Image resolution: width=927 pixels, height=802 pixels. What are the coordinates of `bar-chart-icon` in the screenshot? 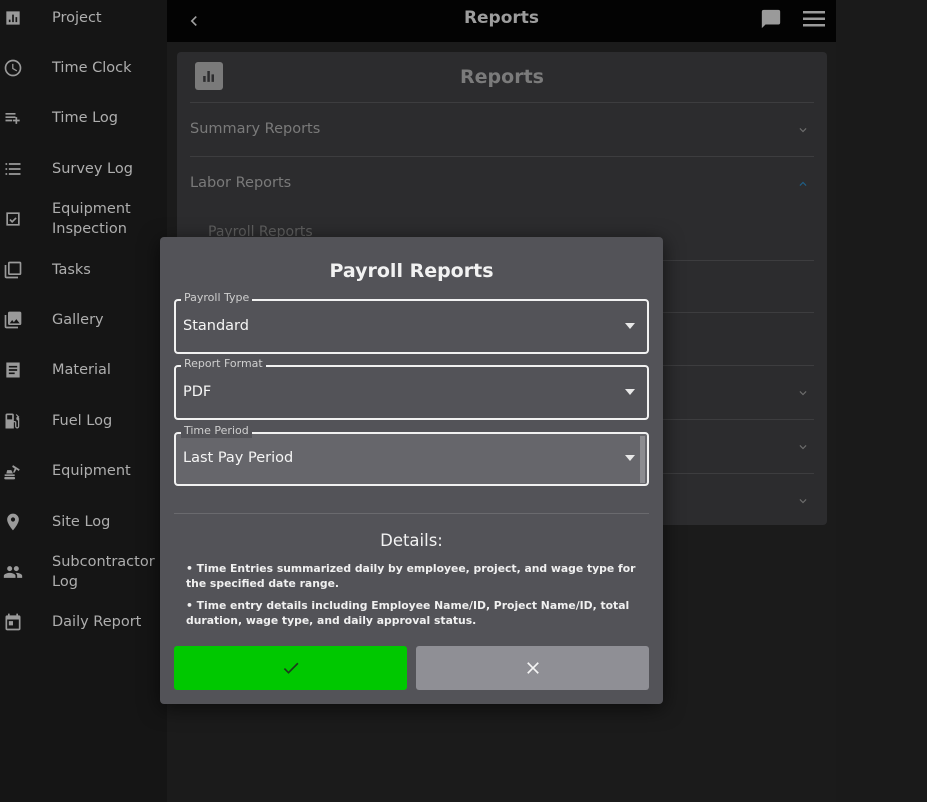 It's located at (13, 18).